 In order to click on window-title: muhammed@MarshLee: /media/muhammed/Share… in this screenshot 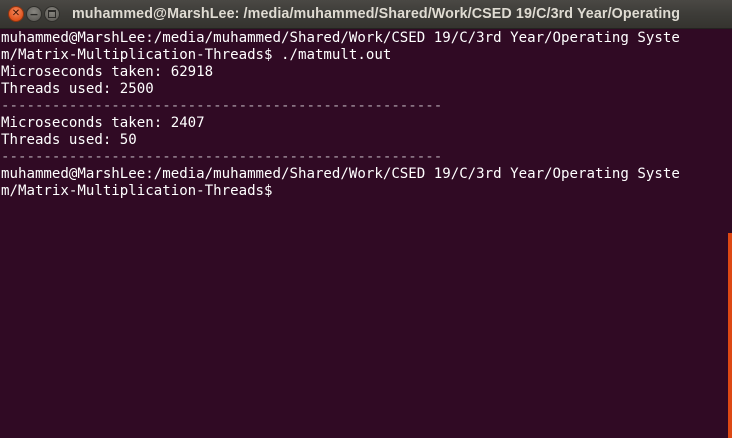, I will do `click(376, 14)`.